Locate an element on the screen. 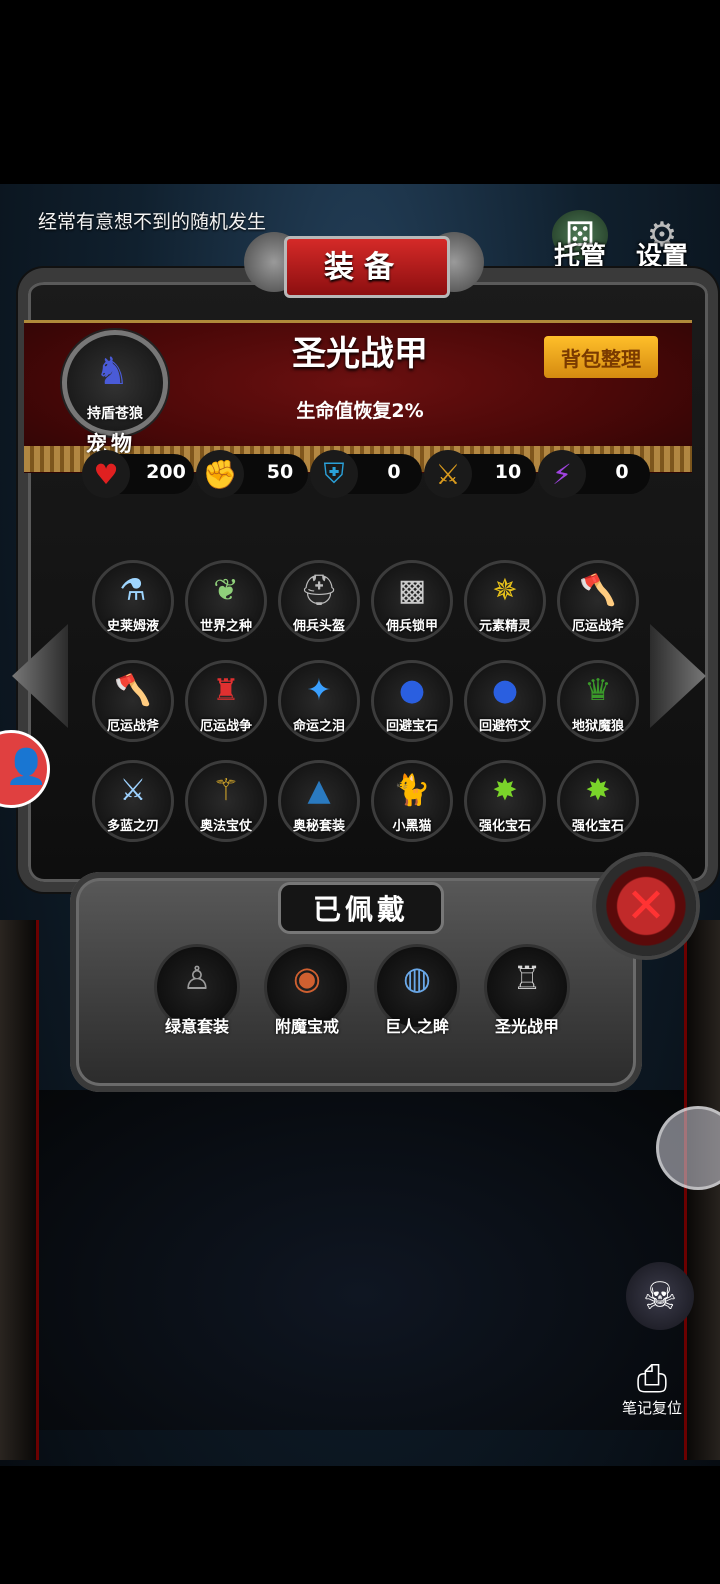  seed-icon: ❦ is located at coordinates (226, 590).